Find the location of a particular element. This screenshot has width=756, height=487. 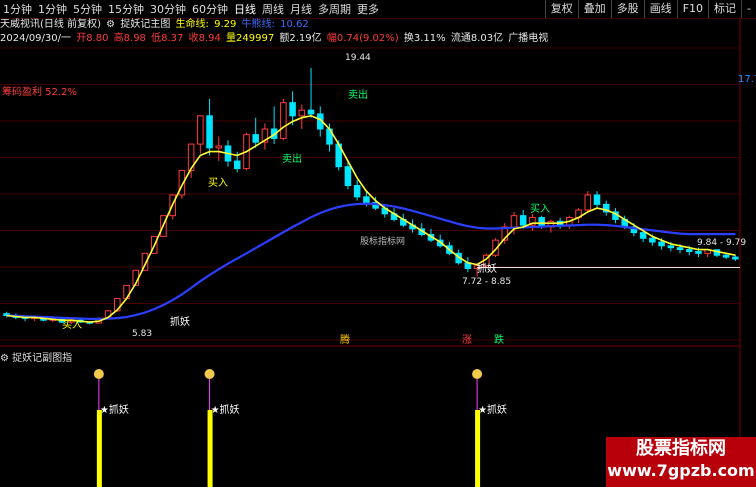

low-label-1: 5.83 is located at coordinates (142, 334).